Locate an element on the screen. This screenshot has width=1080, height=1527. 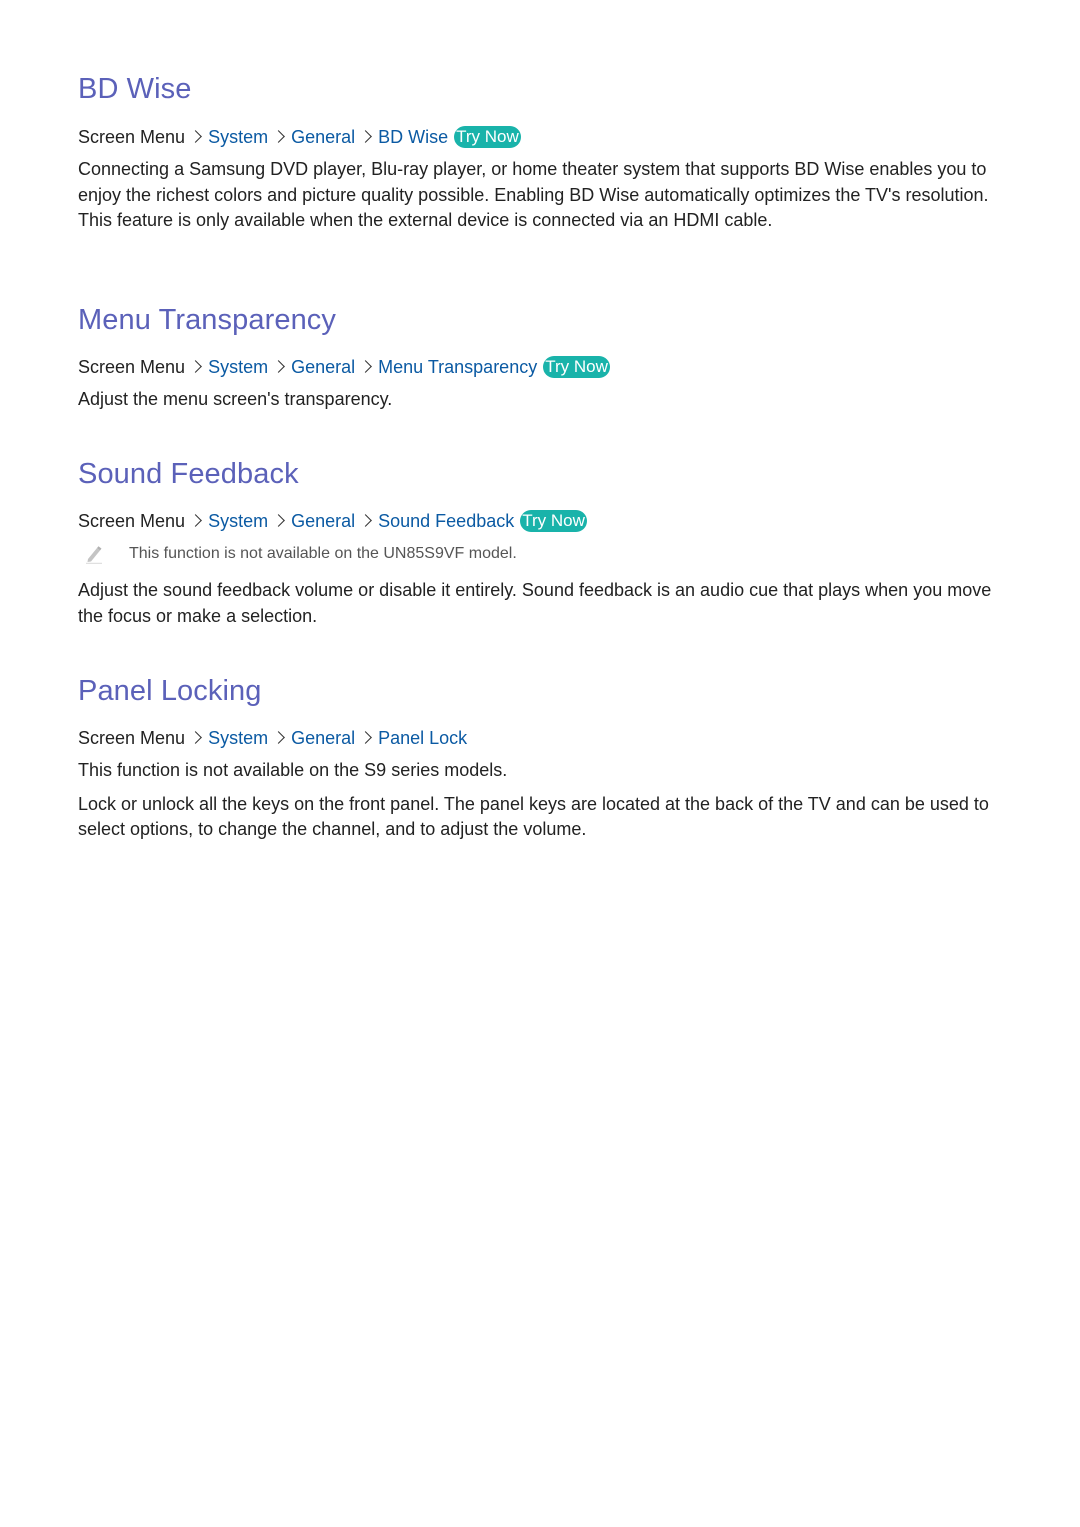
section-title: Panel Locking is located at coordinates (170, 691).